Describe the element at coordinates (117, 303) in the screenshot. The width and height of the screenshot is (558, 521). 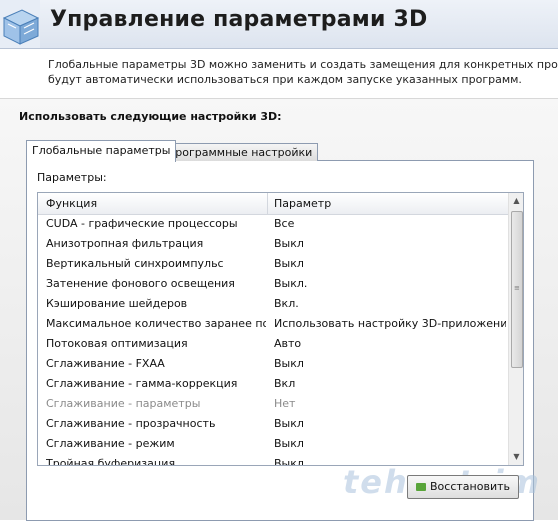
I see `feature-cell: Кэширование шейдеров` at that location.